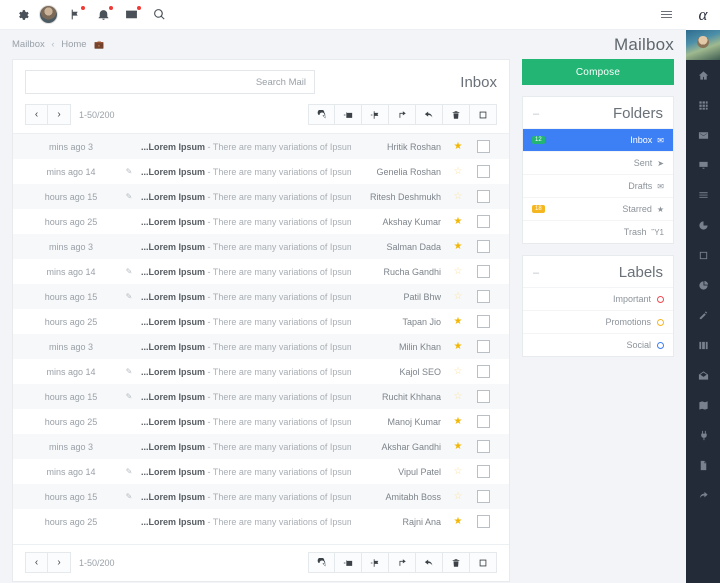 Image resolution: width=720 pixels, height=583 pixels. Describe the element at coordinates (170, 82) in the screenshot. I see `search-input` at that location.